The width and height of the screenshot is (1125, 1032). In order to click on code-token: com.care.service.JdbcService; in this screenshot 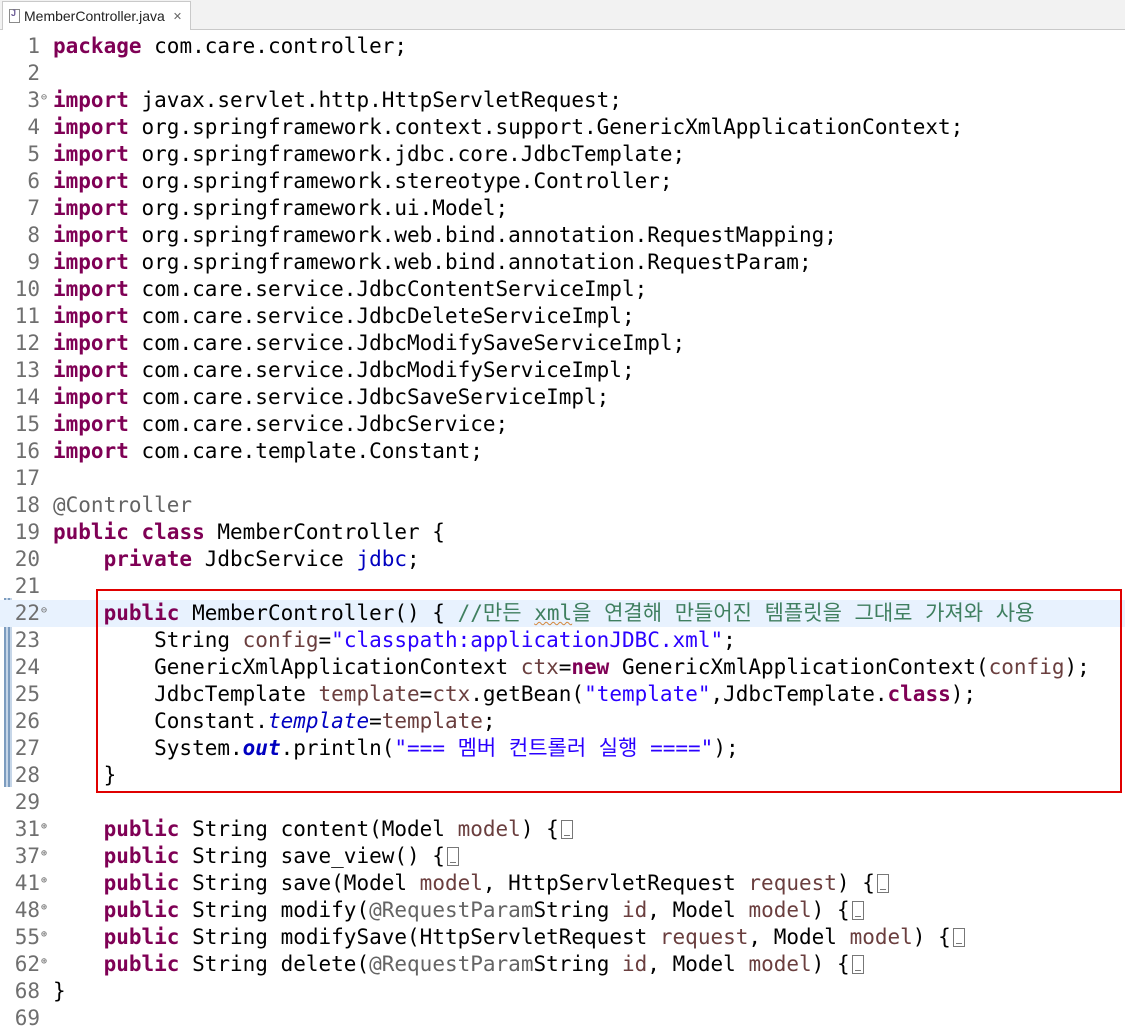, I will do `click(325, 424)`.